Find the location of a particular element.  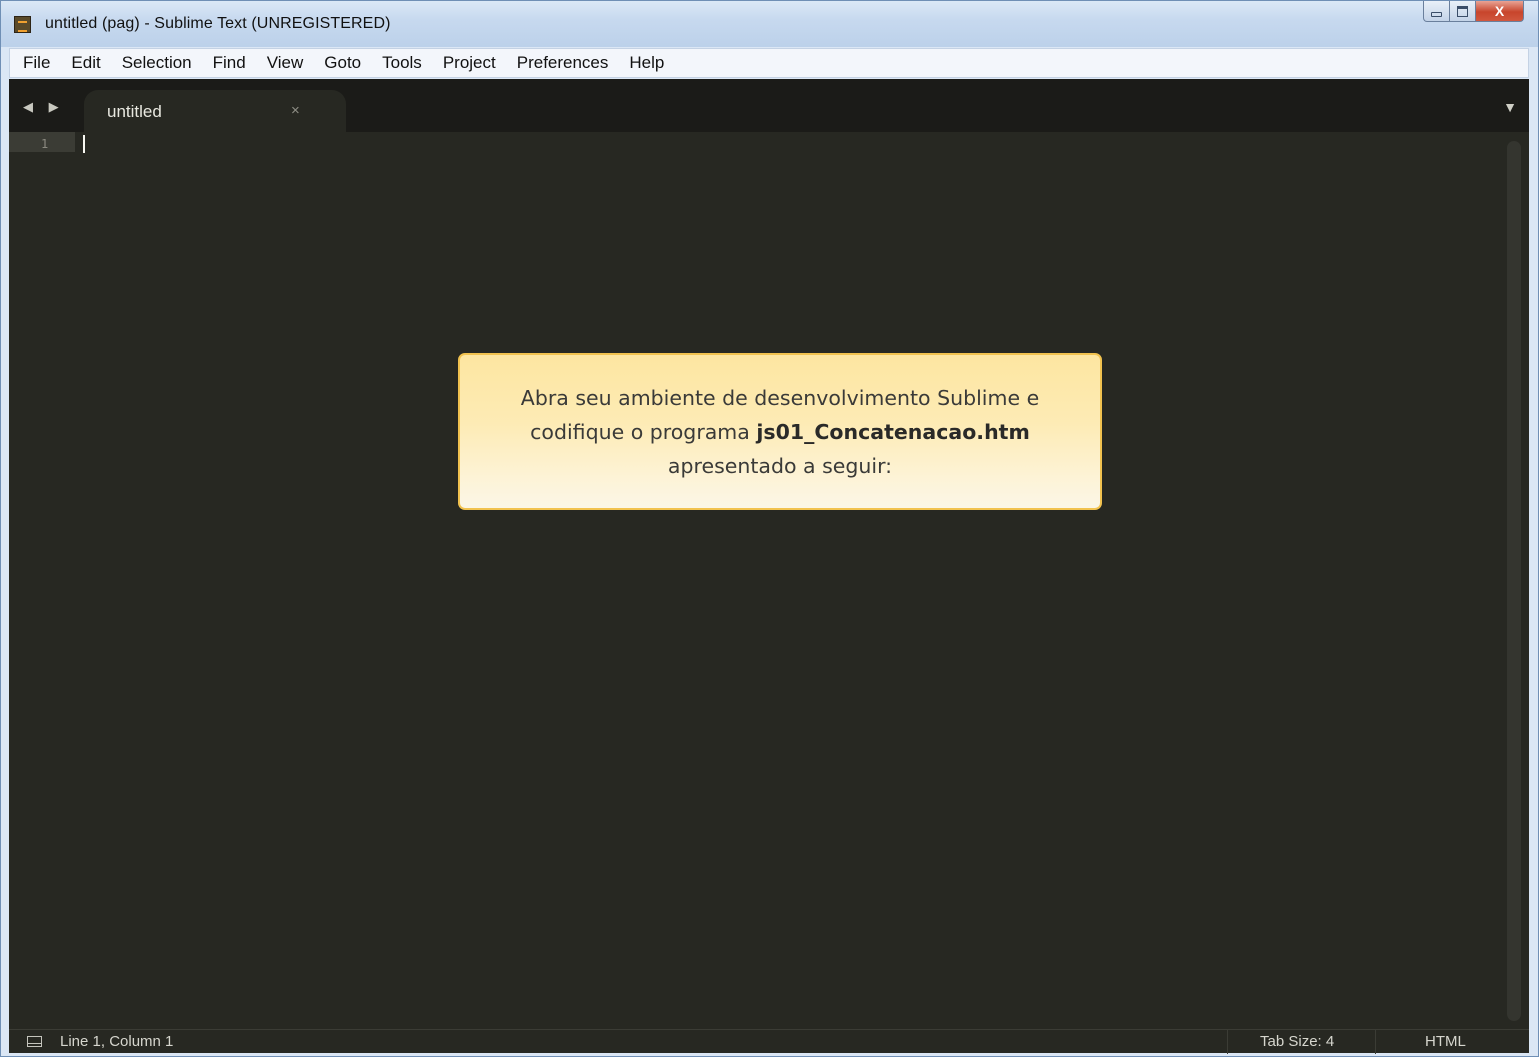

menu-tools: Tools is located at coordinates (402, 63).